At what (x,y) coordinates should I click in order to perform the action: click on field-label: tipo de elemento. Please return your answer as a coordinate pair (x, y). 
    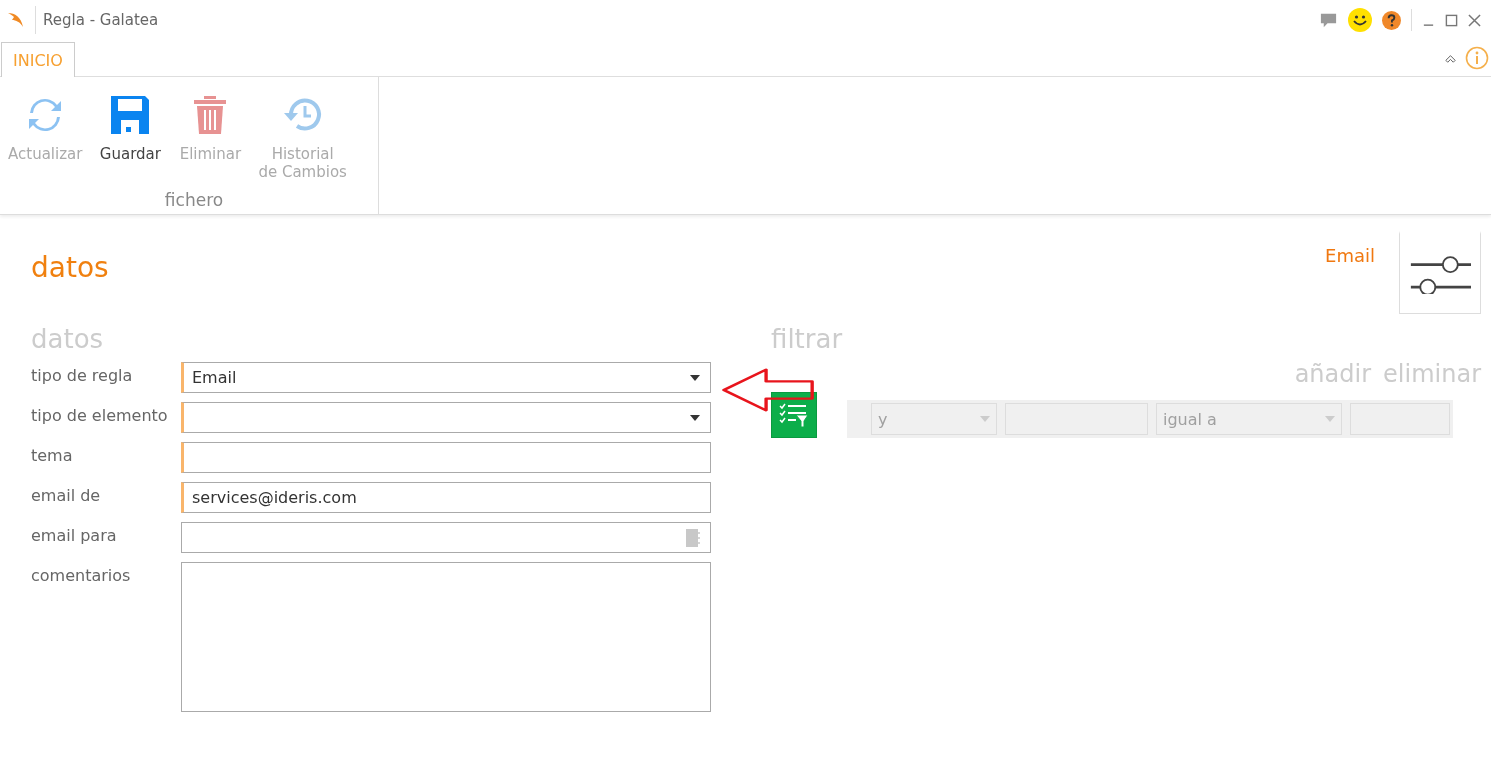
    Looking at the image, I should click on (100, 415).